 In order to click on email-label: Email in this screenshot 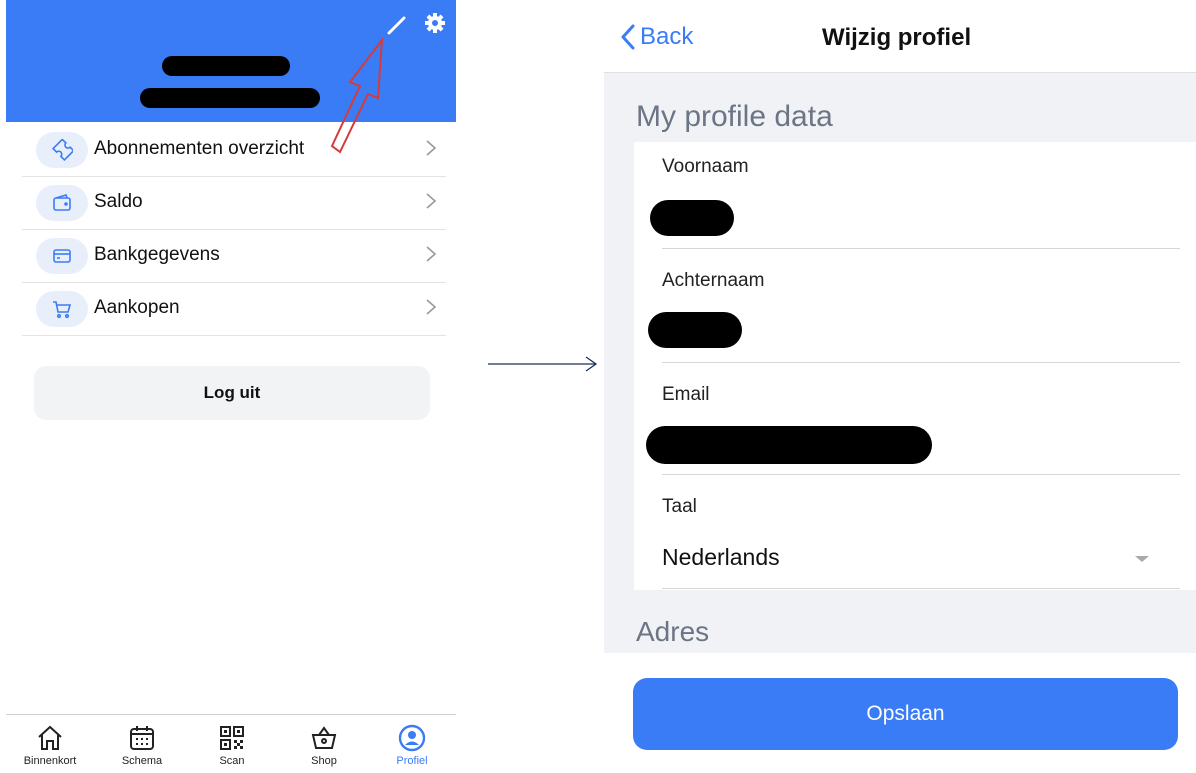, I will do `click(686, 394)`.